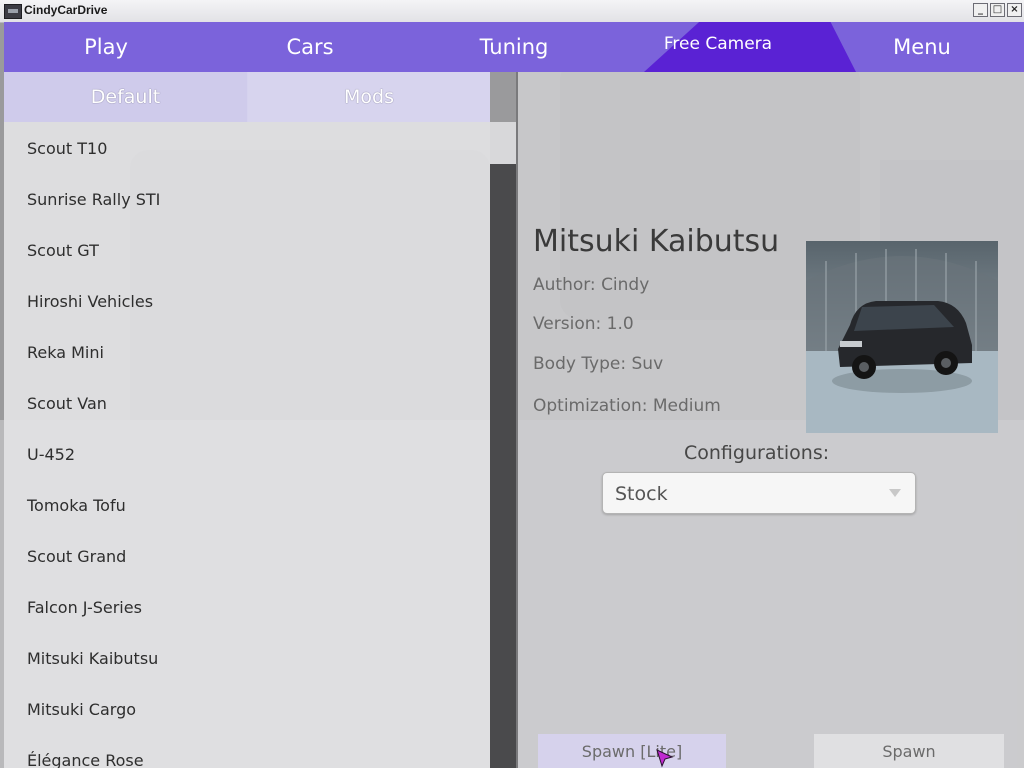  What do you see at coordinates (76, 505) in the screenshot?
I see `car-list-item: Tomoka Tofu` at bounding box center [76, 505].